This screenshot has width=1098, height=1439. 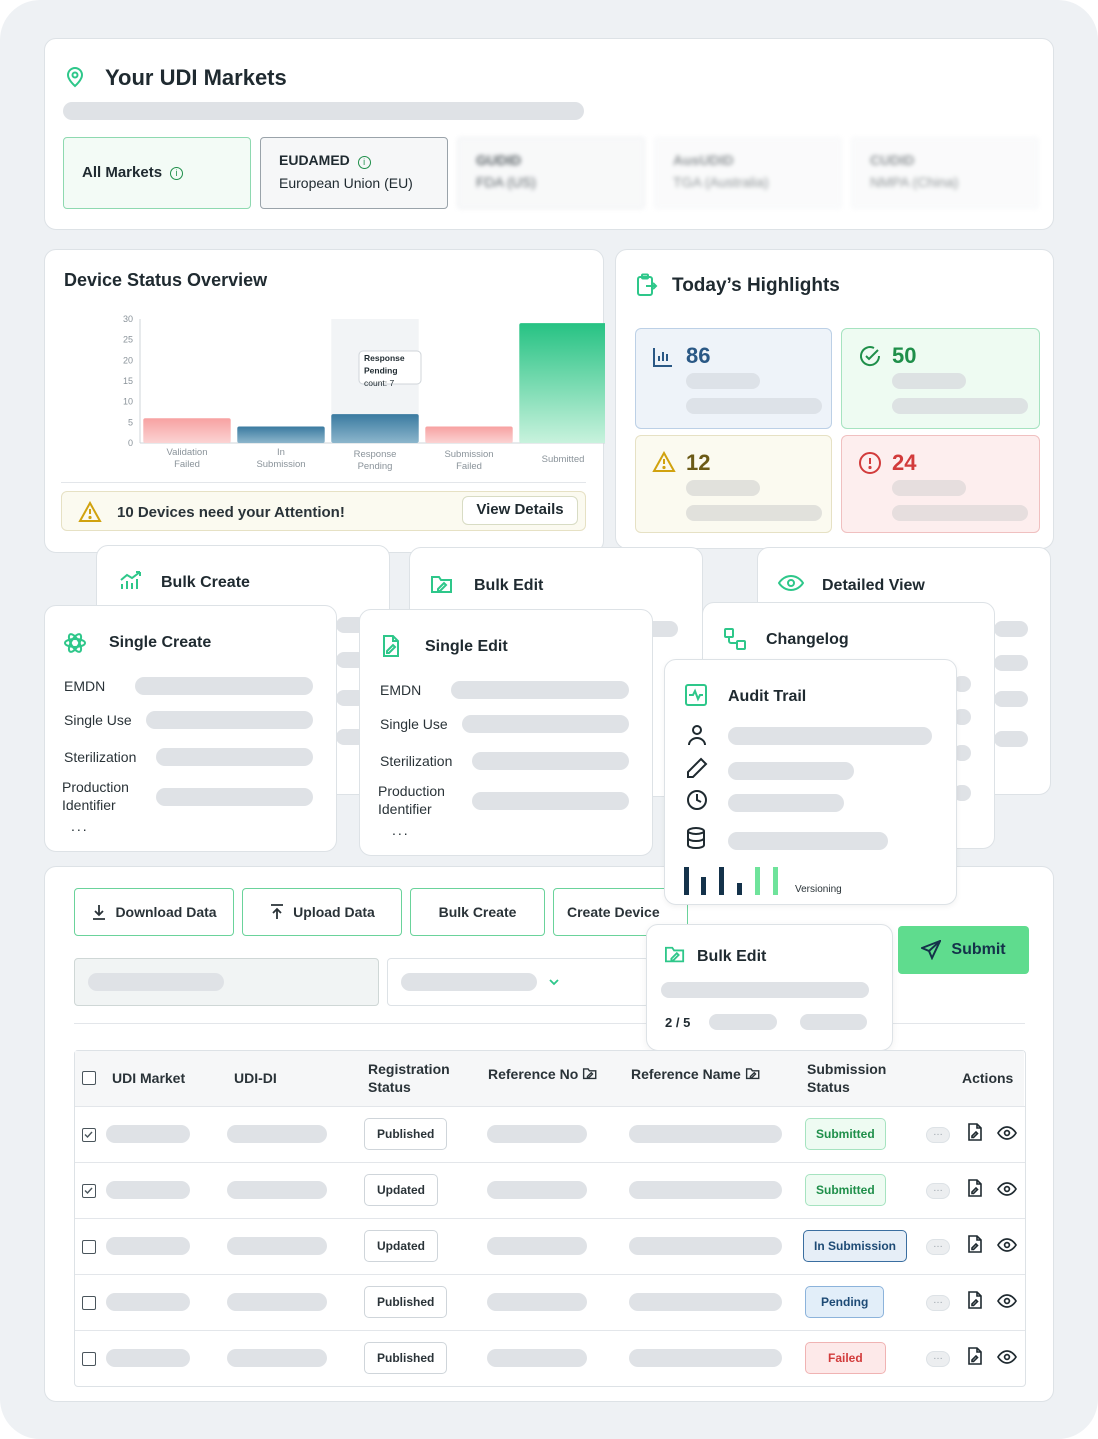 I want to click on header-registration-status-2: Status, so click(x=389, y=1087).